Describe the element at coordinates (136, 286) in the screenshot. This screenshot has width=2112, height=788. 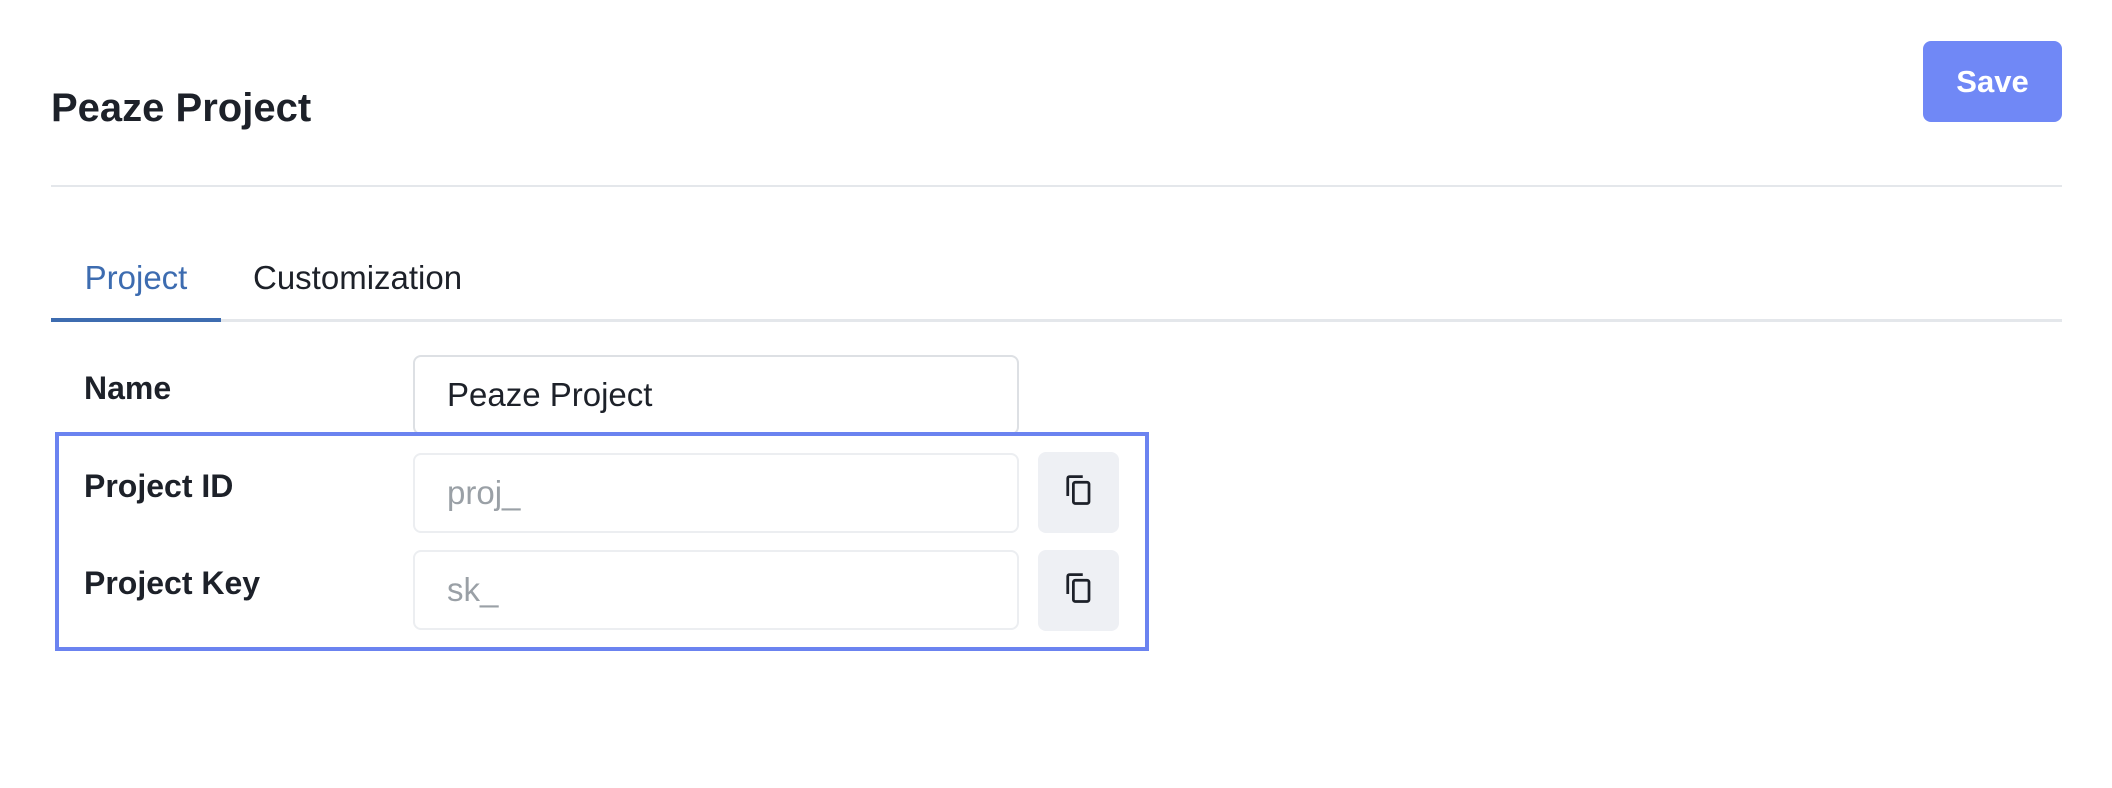
I see `tab-project: Project` at that location.